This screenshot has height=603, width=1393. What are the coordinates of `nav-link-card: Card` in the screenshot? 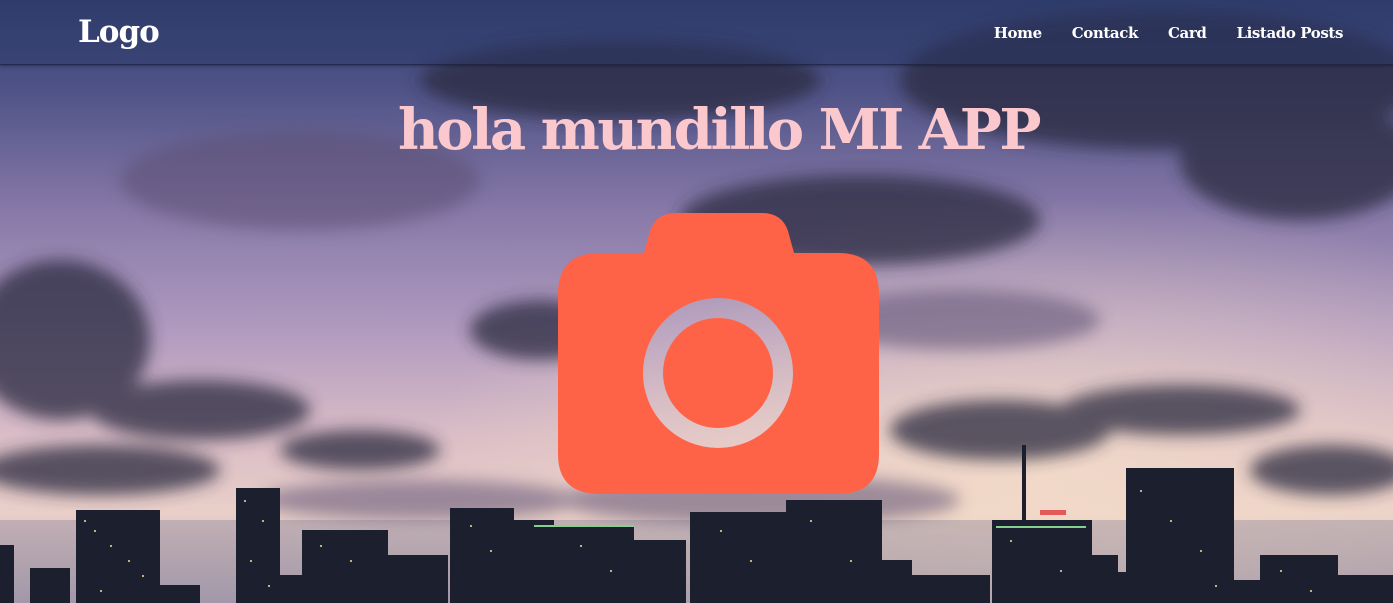 It's located at (1187, 33).